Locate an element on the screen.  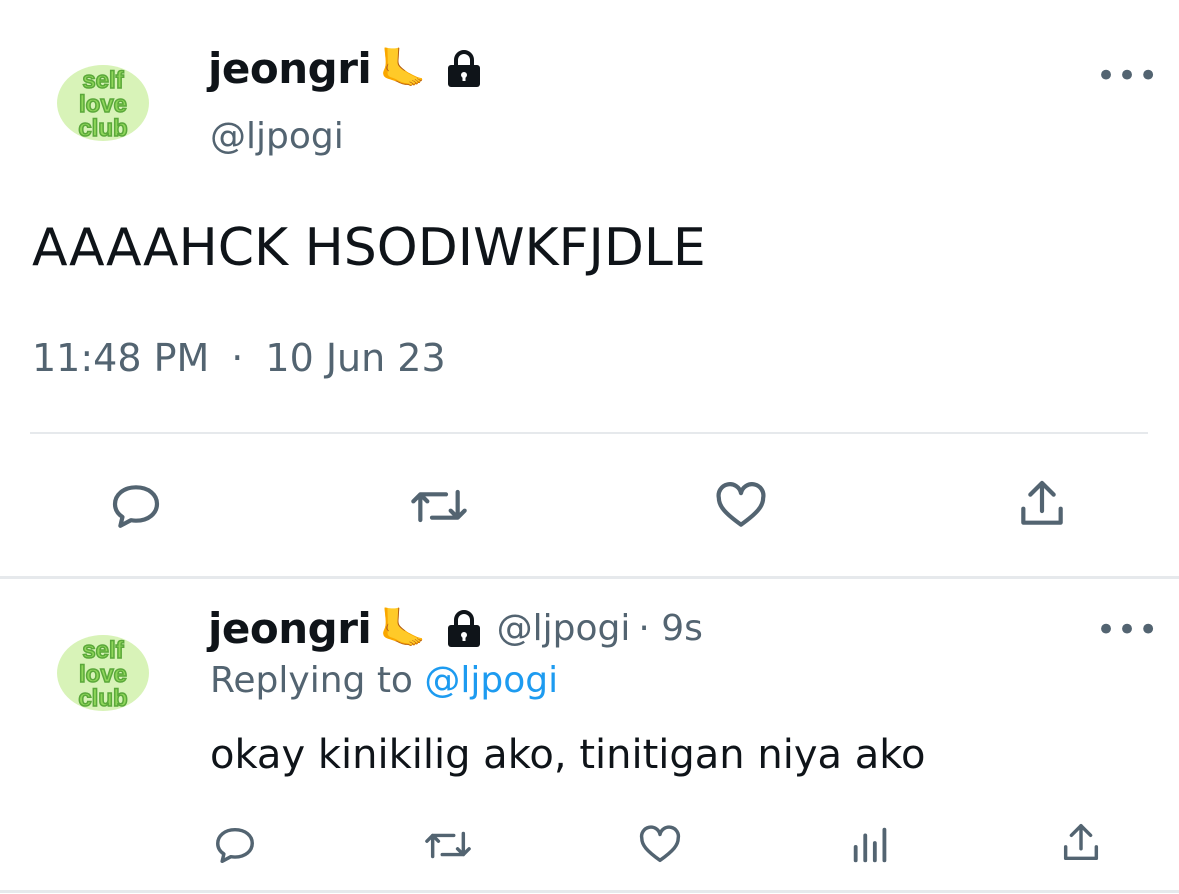
author-name-row: jeongri 🦶 is located at coordinates (345, 68).